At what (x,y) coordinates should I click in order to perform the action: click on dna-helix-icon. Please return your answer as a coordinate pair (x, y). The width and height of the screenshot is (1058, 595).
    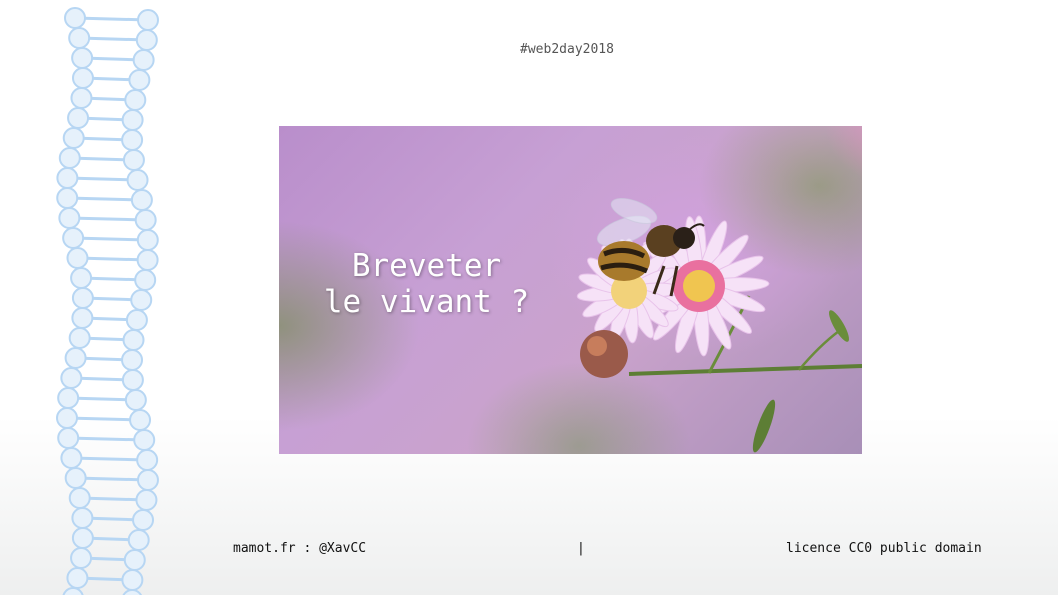
    Looking at the image, I should click on (107, 301).